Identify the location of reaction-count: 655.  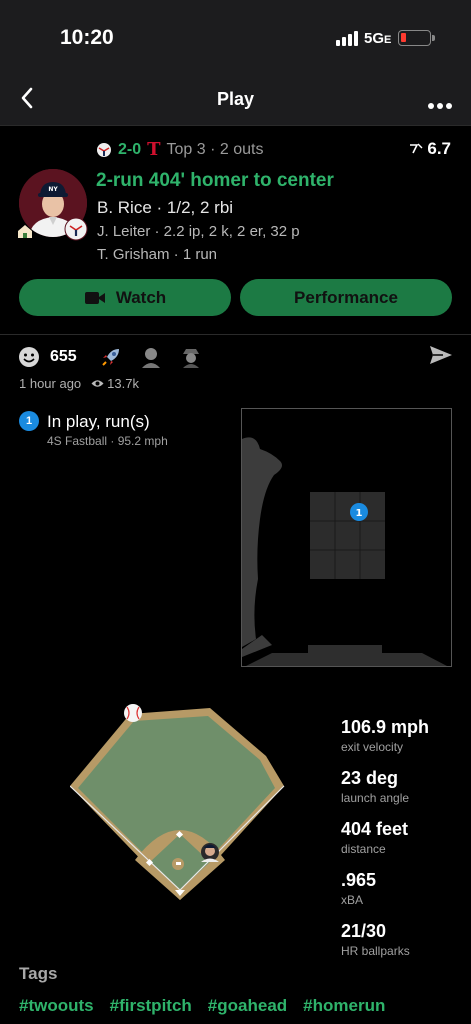
(63, 356).